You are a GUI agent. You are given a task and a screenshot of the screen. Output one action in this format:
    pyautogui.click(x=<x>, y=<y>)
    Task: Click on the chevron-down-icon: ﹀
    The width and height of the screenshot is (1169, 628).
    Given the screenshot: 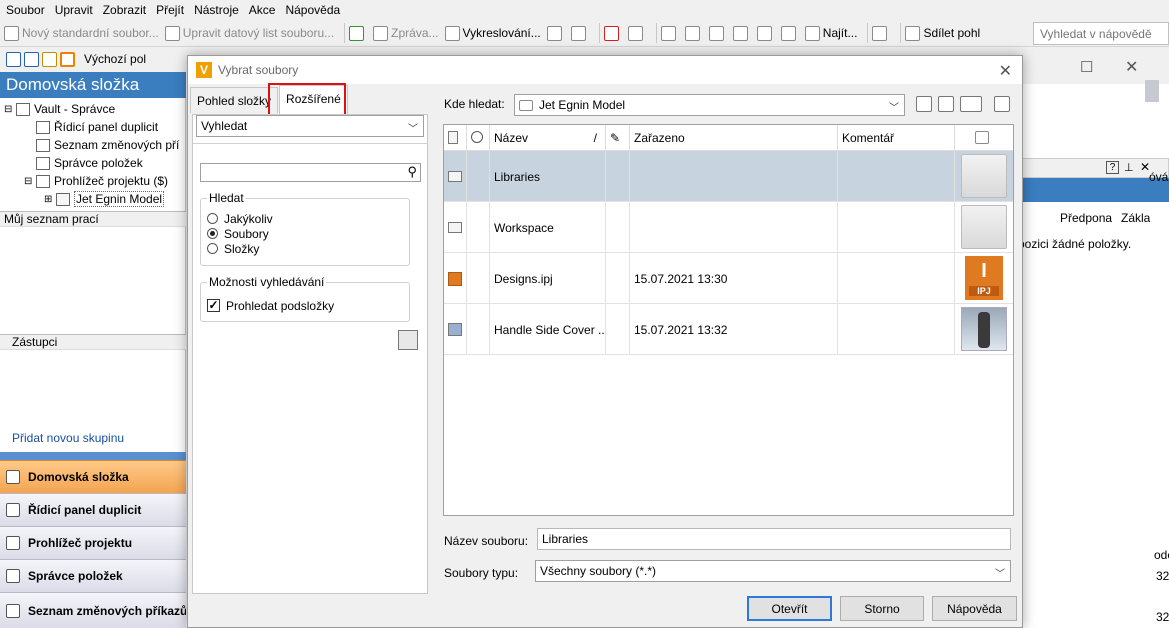 What is the action you would take?
    pyautogui.click(x=894, y=108)
    